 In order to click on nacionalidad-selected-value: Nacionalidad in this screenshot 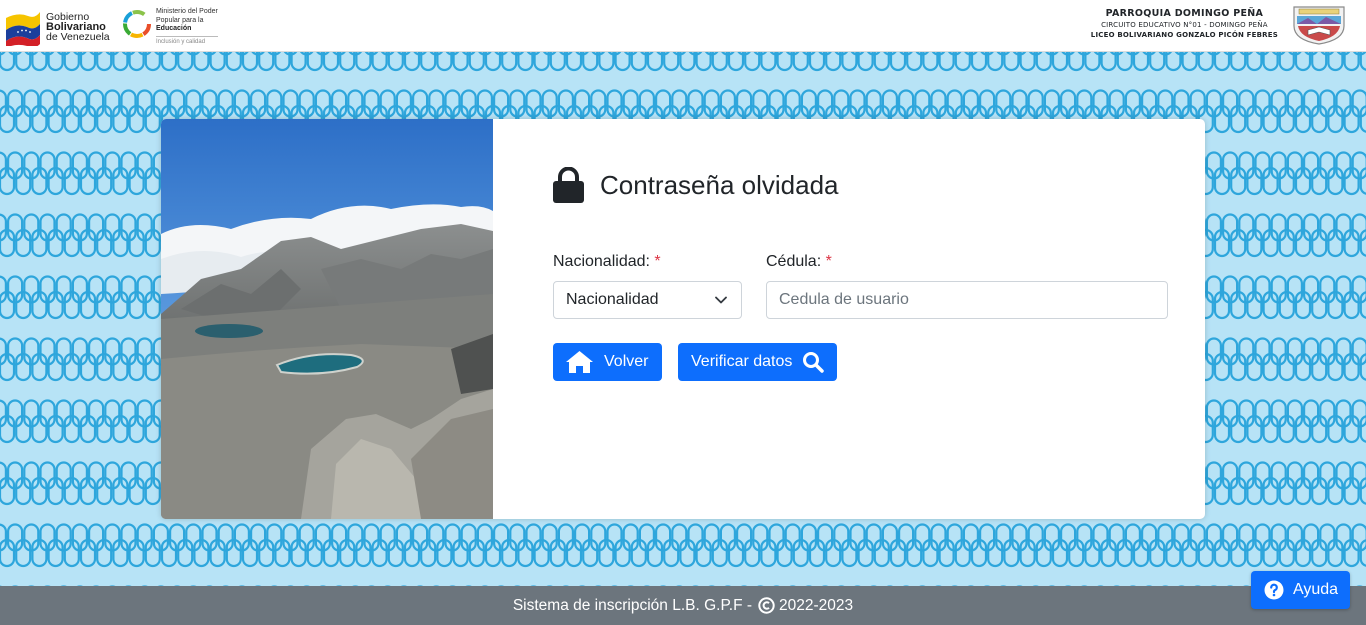, I will do `click(612, 299)`.